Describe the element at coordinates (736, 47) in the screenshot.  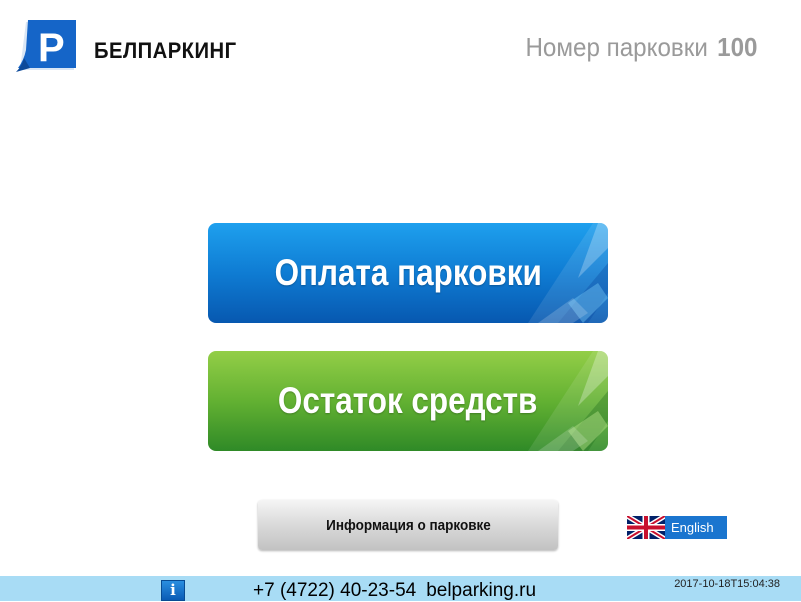
I see `parking-number: 100` at that location.